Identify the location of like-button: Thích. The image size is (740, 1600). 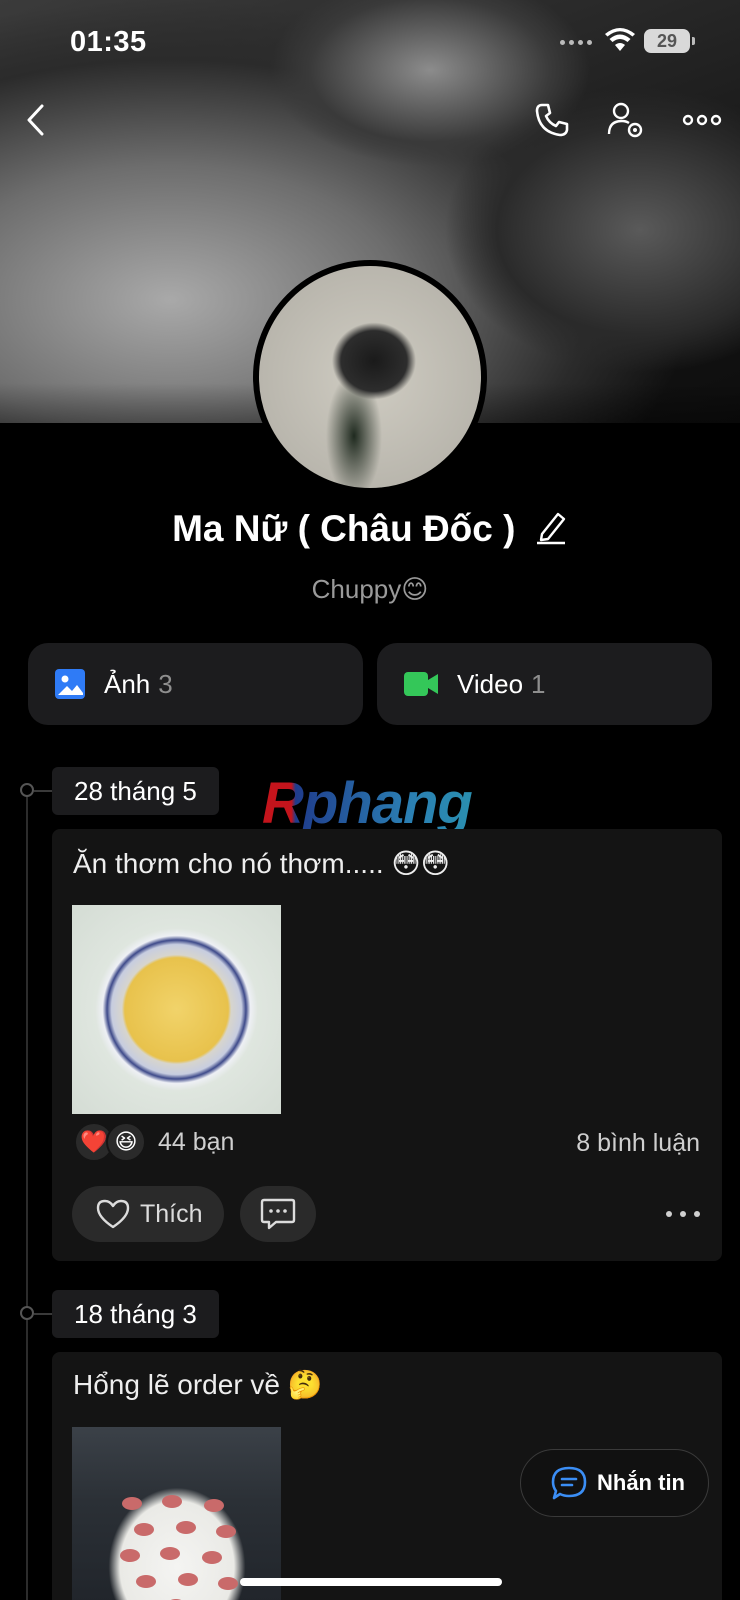
(148, 1214).